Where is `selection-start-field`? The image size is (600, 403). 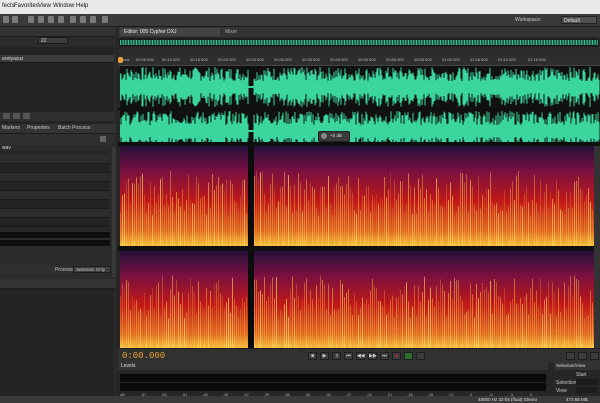
selection-start-field is located at coordinates (587, 382).